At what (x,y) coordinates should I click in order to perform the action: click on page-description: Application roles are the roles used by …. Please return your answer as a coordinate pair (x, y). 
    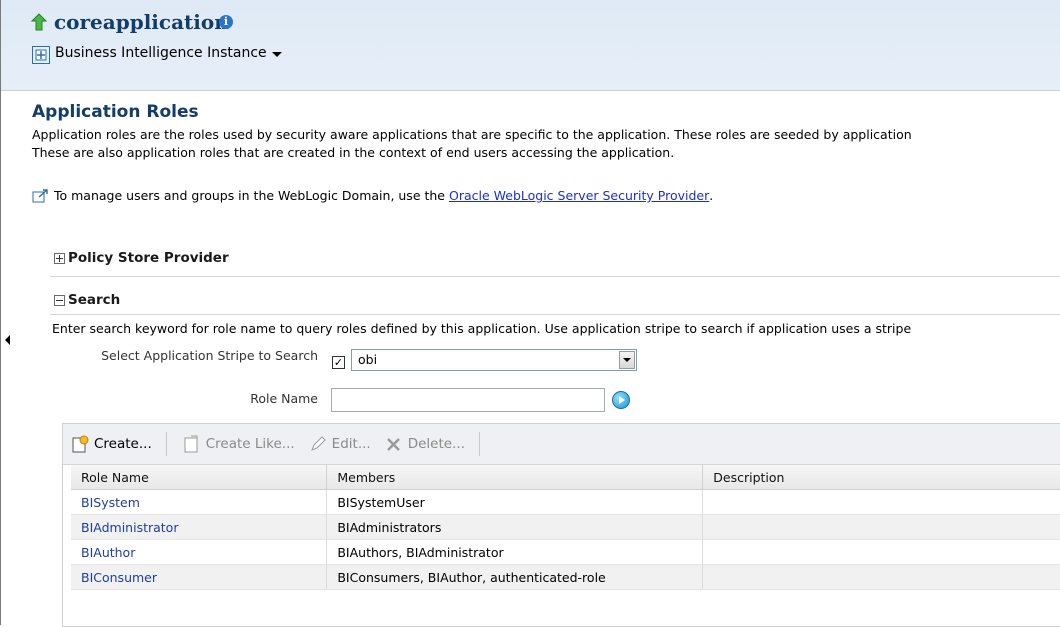
    Looking at the image, I should click on (472, 144).